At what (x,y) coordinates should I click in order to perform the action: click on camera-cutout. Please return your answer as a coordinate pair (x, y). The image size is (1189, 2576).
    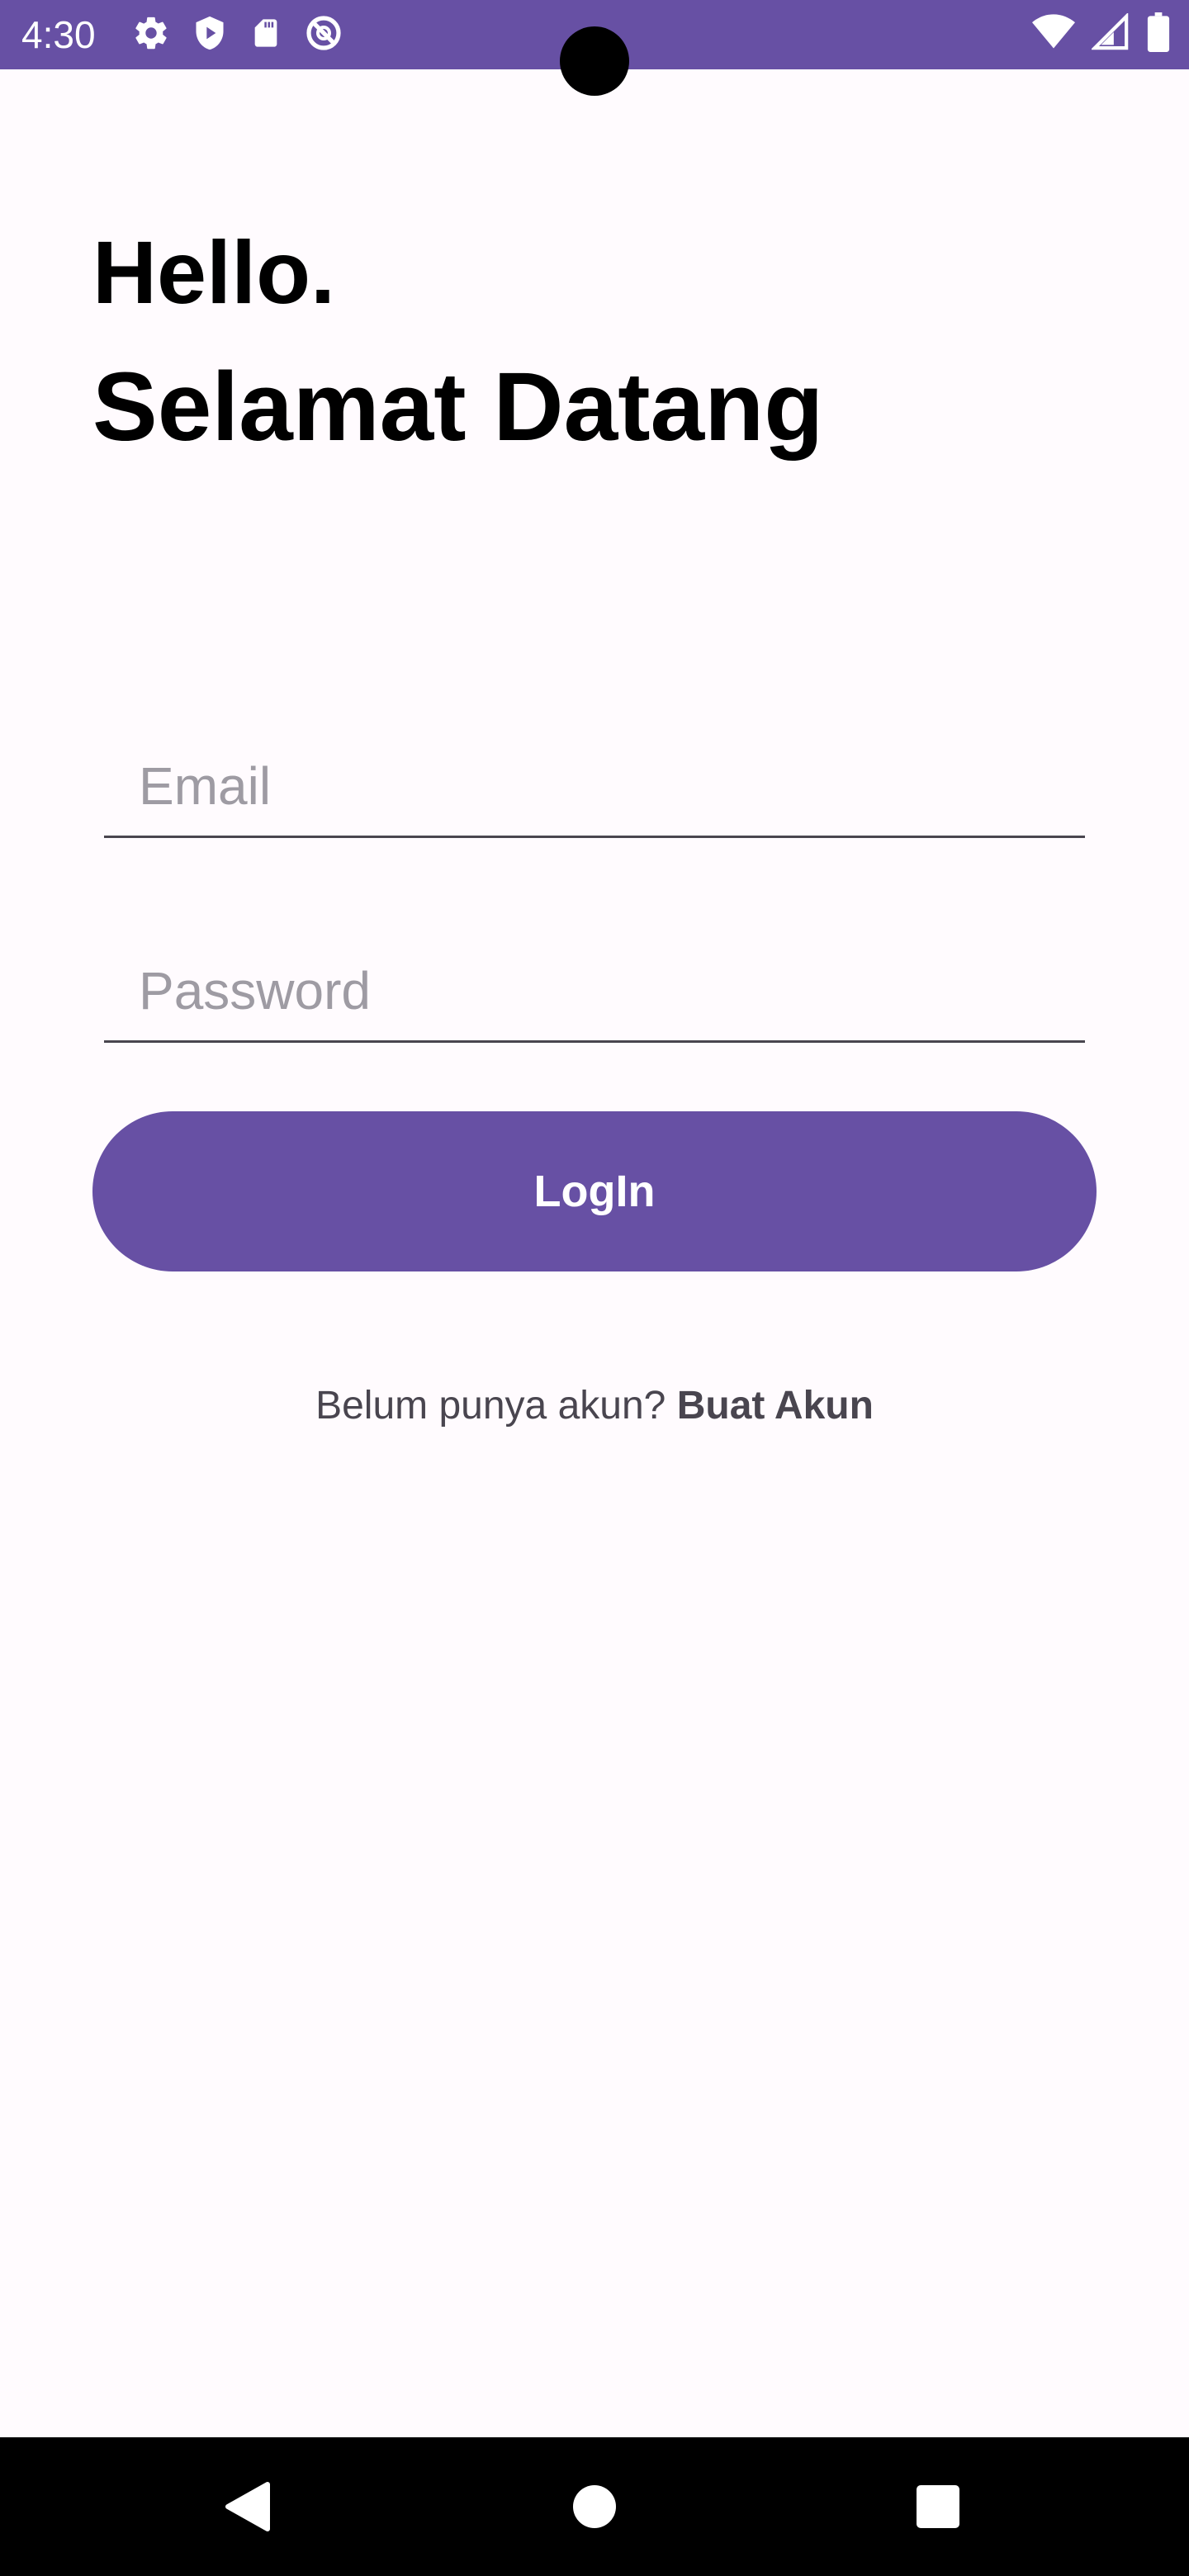
    Looking at the image, I should click on (594, 61).